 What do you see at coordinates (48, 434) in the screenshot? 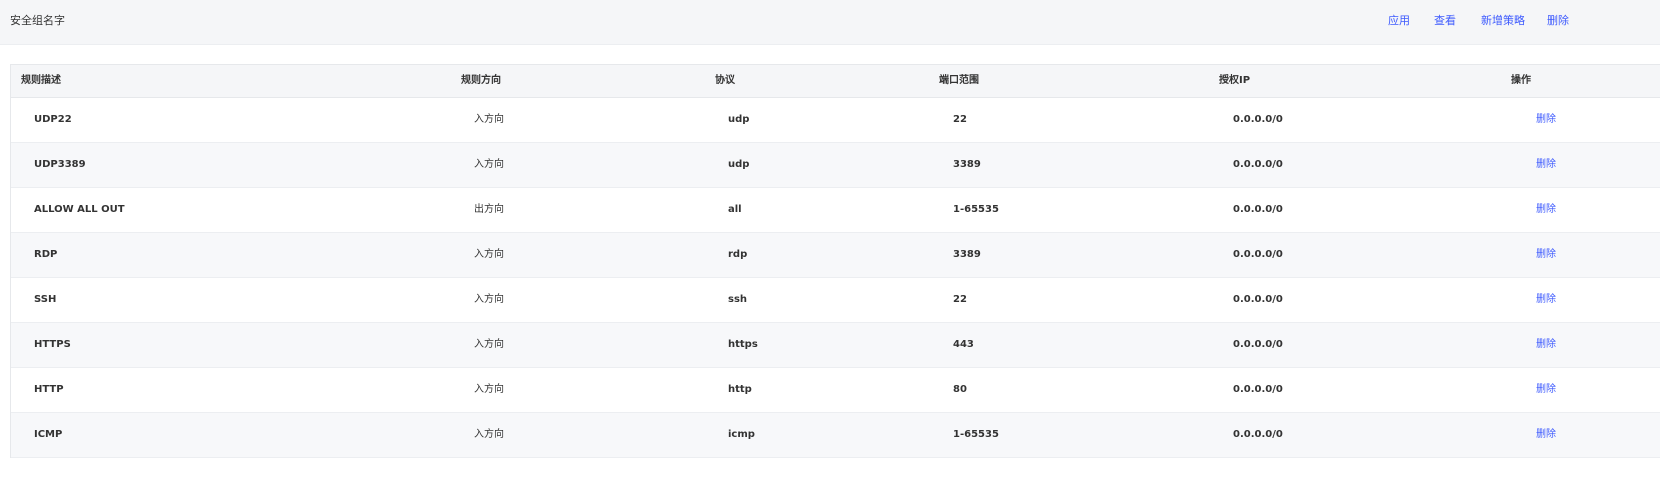
I see `rule-description: ICMP` at bounding box center [48, 434].